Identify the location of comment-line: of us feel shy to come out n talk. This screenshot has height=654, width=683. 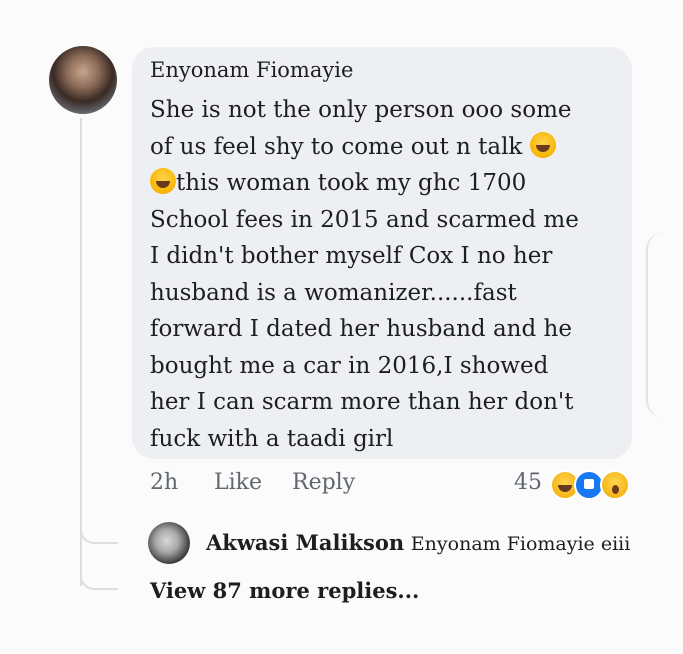
(340, 146).